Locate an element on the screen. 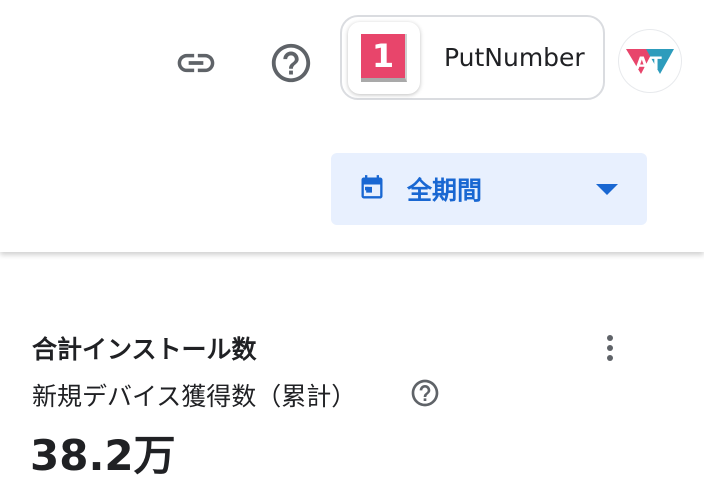 The height and width of the screenshot is (504, 704). more-vertical-icon is located at coordinates (610, 348).